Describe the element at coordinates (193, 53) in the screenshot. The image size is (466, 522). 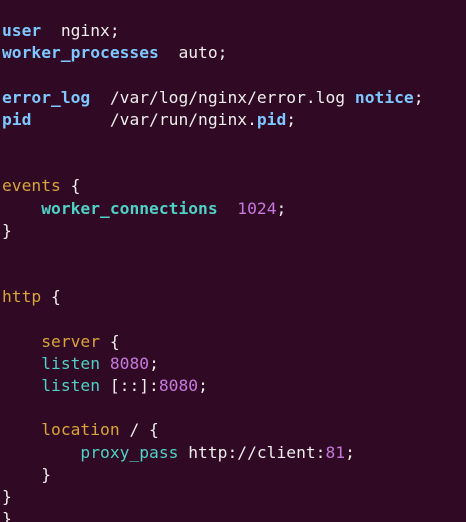
I see `code-token: auto;` at that location.